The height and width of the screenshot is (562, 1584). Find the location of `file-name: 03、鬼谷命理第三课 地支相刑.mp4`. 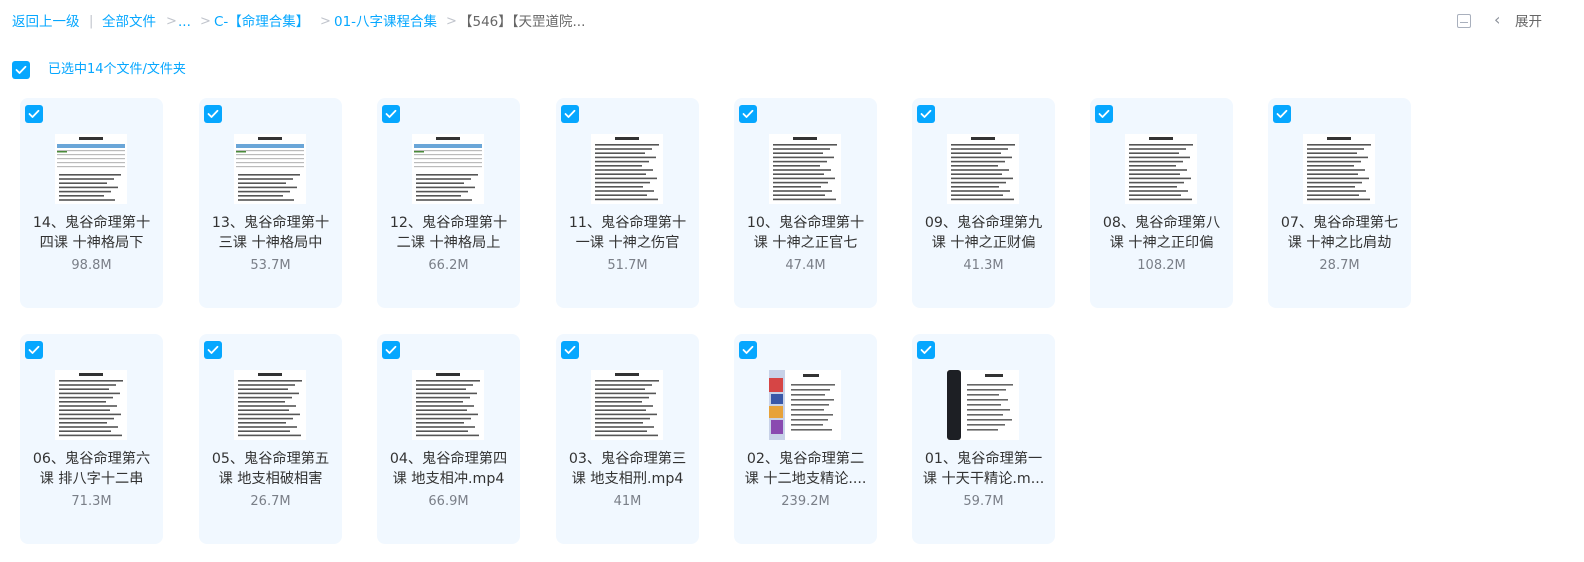

file-name: 03、鬼谷命理第三课 地支相刑.mp4 is located at coordinates (627, 469).